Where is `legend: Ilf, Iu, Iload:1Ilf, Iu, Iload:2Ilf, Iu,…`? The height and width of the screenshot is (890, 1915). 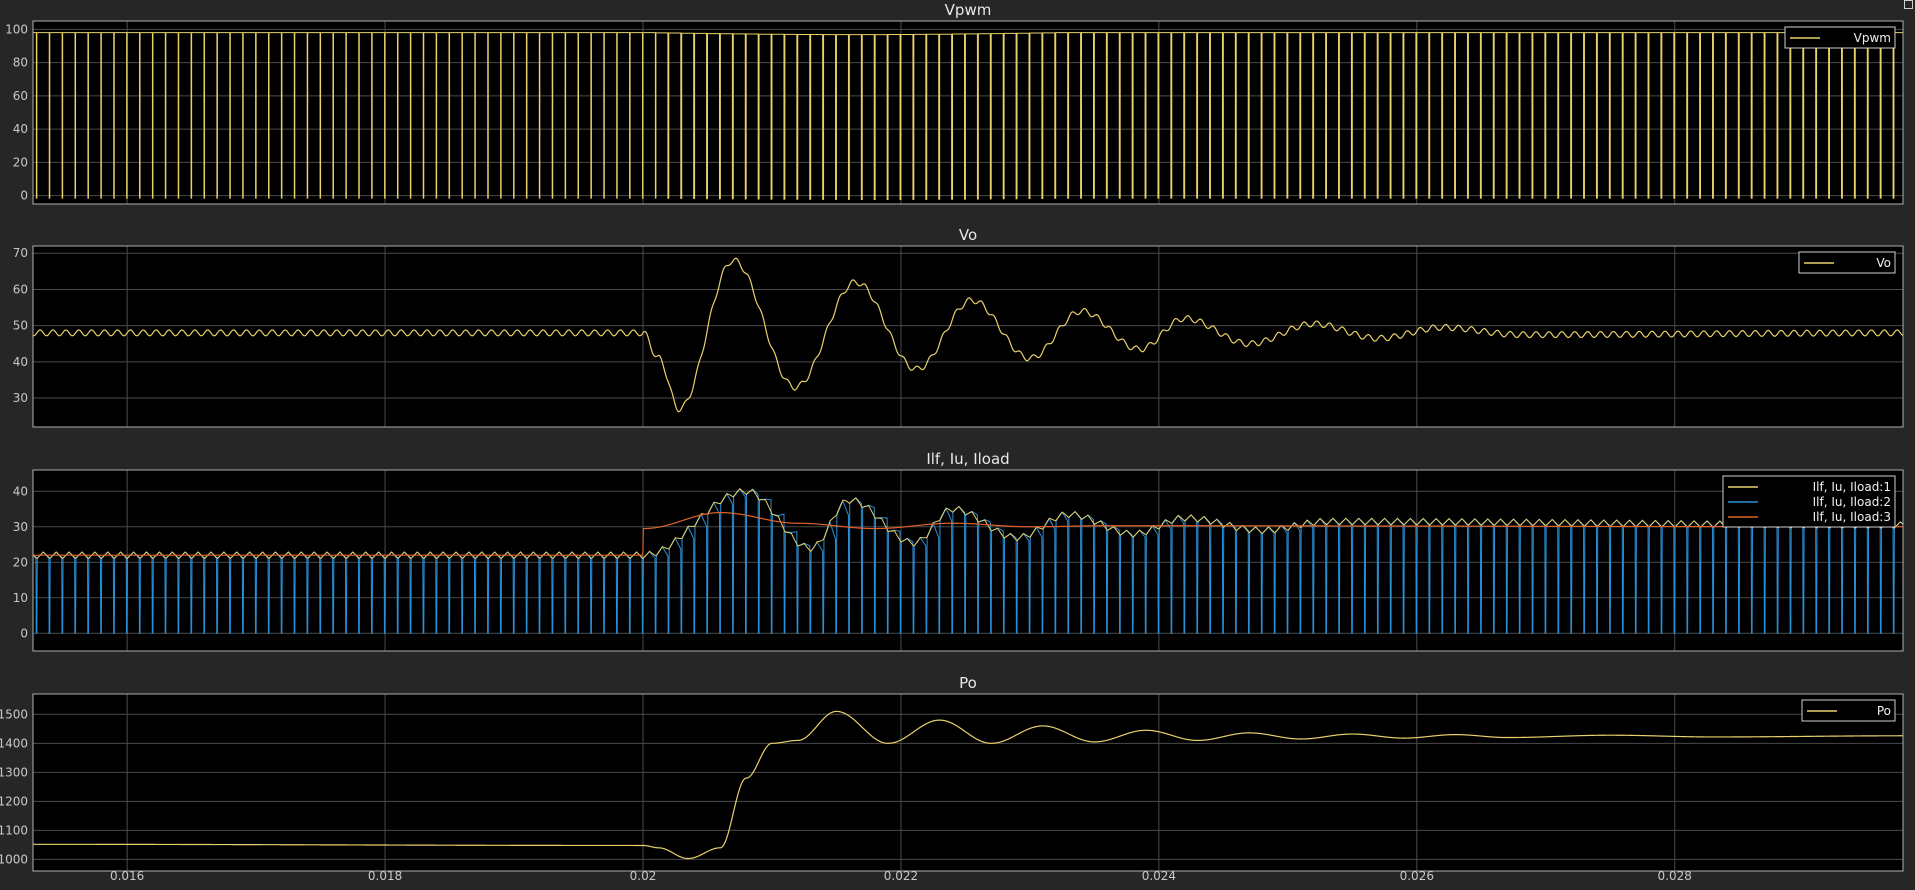 legend: Ilf, Iu, Iload:1Ilf, Iu, Iload:2Ilf, Iu,… is located at coordinates (1809, 501).